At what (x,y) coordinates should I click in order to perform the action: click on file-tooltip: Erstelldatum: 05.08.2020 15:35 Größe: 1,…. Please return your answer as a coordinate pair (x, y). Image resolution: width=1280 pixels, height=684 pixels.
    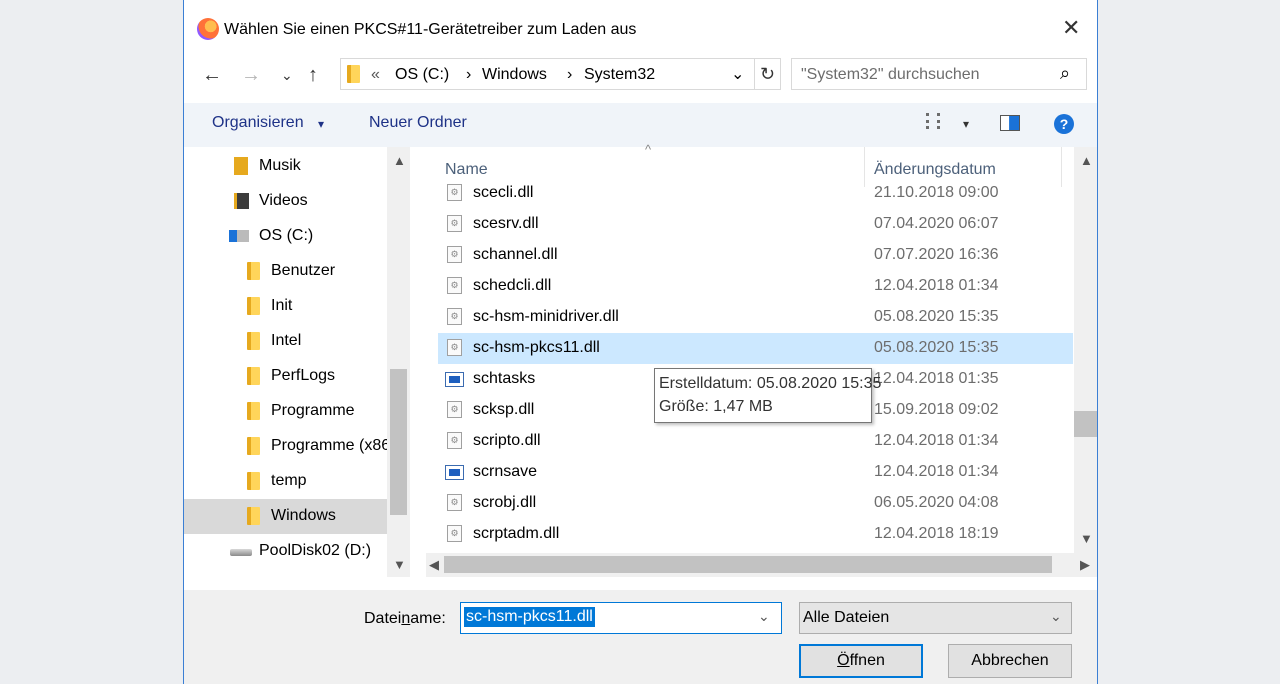
    Looking at the image, I should click on (767, 395).